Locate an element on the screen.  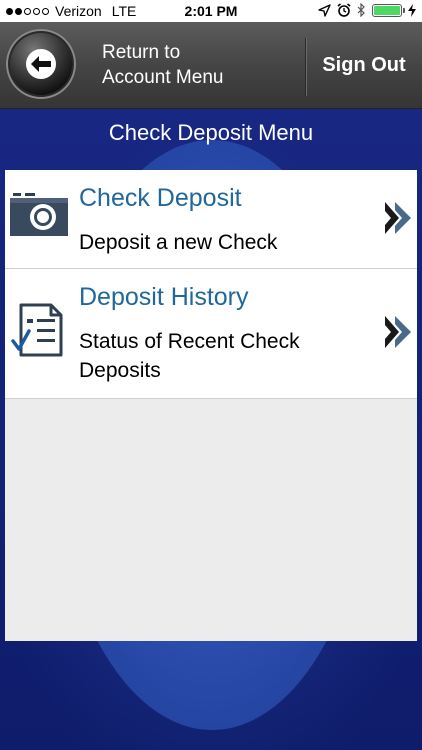
sign-out-button: Sign Out is located at coordinates (364, 65).